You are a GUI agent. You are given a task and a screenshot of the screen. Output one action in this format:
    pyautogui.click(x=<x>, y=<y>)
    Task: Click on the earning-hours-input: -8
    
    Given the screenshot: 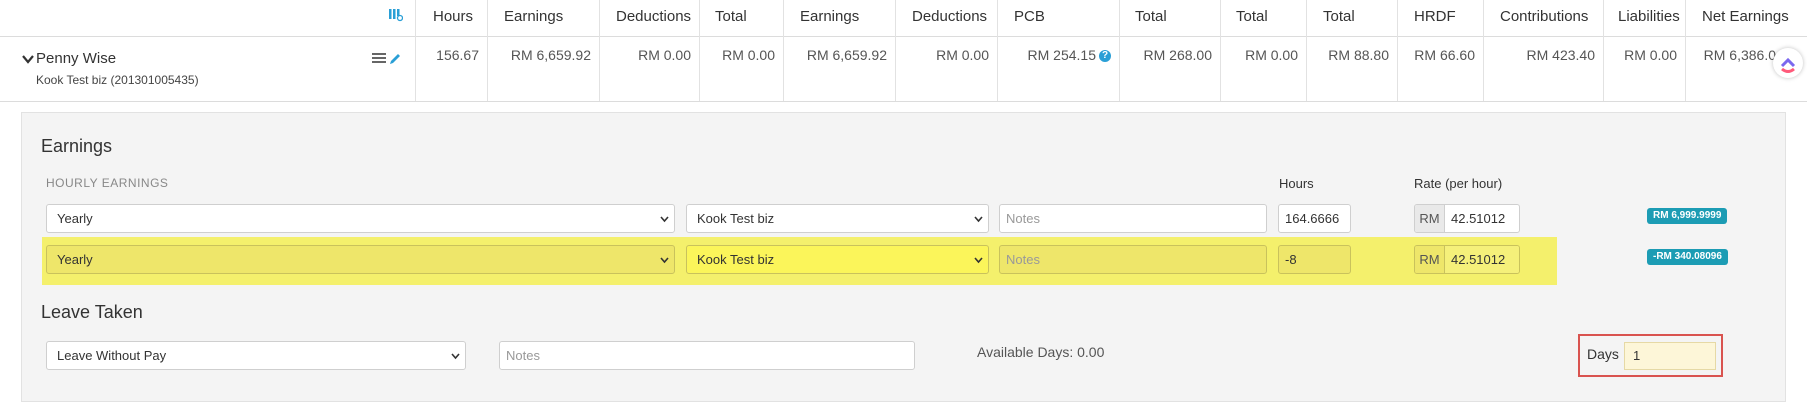 What is the action you would take?
    pyautogui.click(x=1314, y=259)
    